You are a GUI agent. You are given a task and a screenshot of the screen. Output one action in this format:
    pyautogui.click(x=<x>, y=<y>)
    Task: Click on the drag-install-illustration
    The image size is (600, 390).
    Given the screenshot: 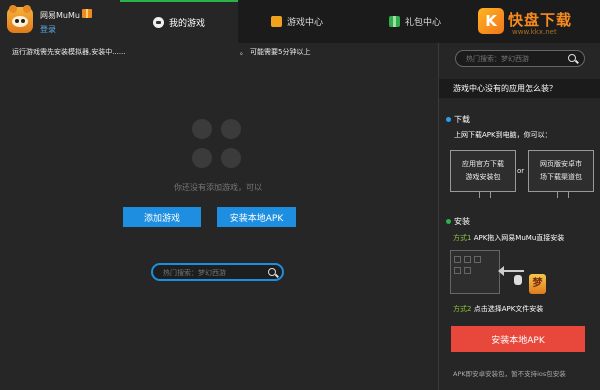 What is the action you would take?
    pyautogui.click(x=475, y=272)
    